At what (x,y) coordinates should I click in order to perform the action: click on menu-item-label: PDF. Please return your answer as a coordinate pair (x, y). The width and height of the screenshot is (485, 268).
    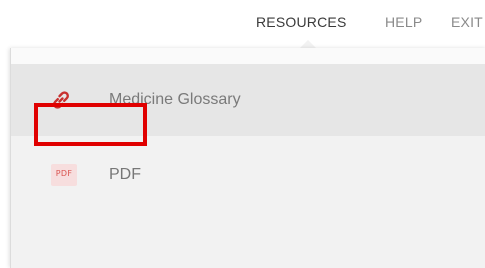
    Looking at the image, I should click on (125, 174).